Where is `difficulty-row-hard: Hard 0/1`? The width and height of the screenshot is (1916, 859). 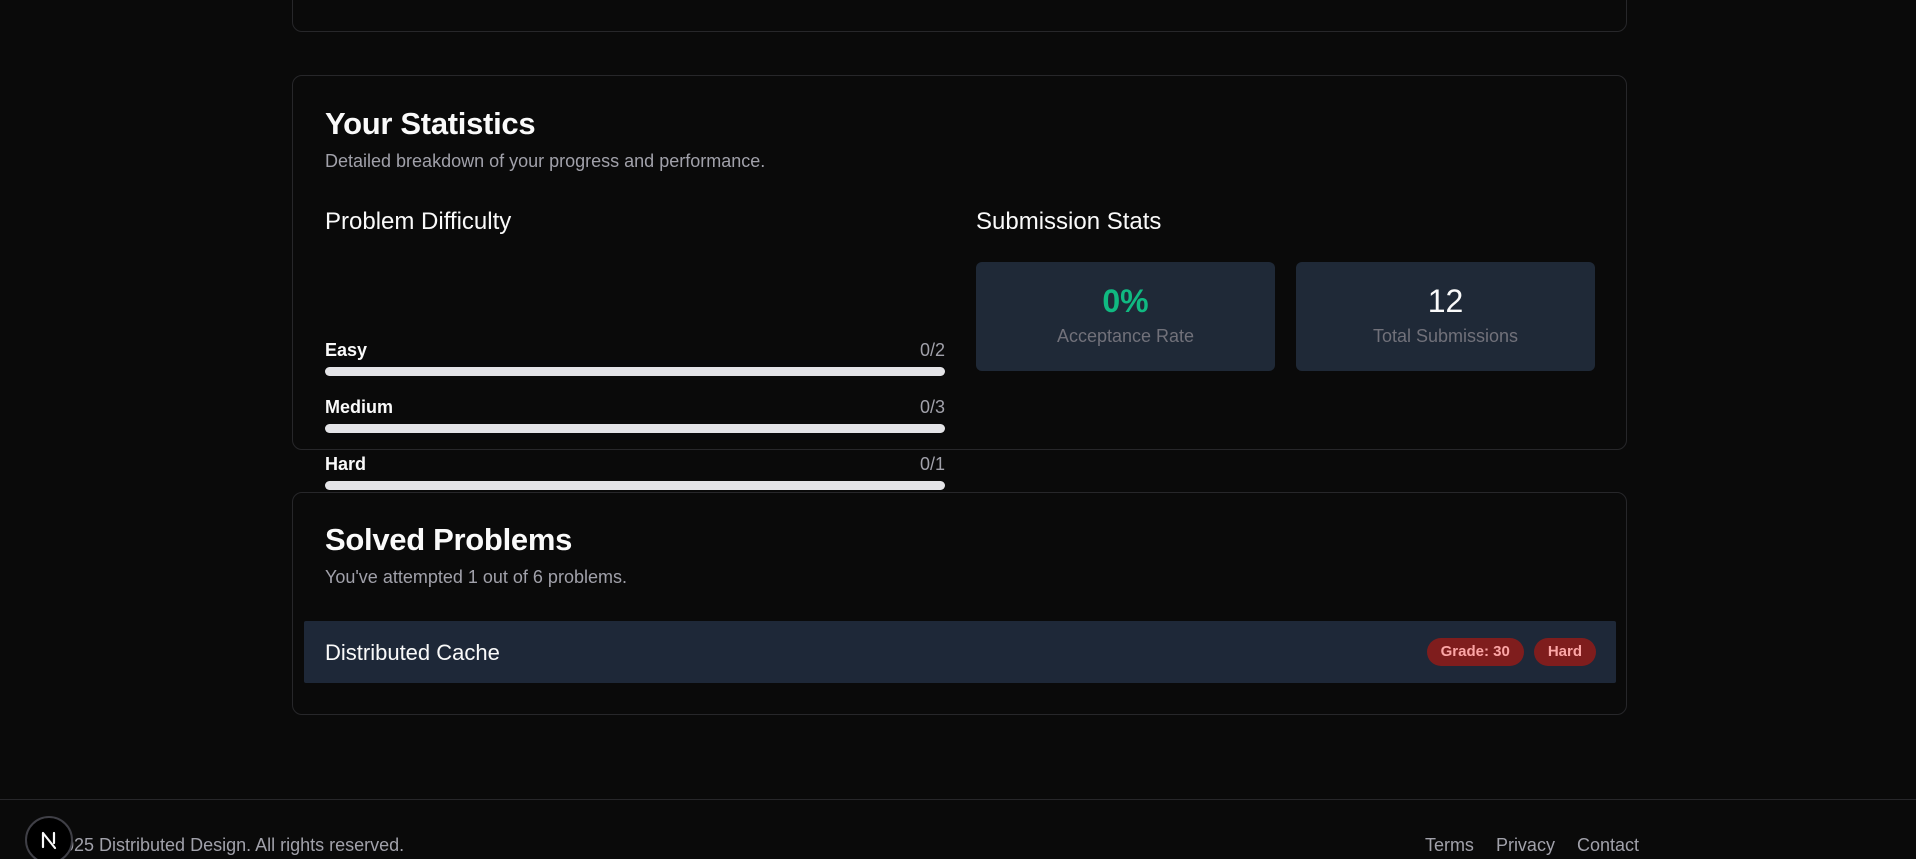 difficulty-row-hard: Hard 0/1 is located at coordinates (635, 474).